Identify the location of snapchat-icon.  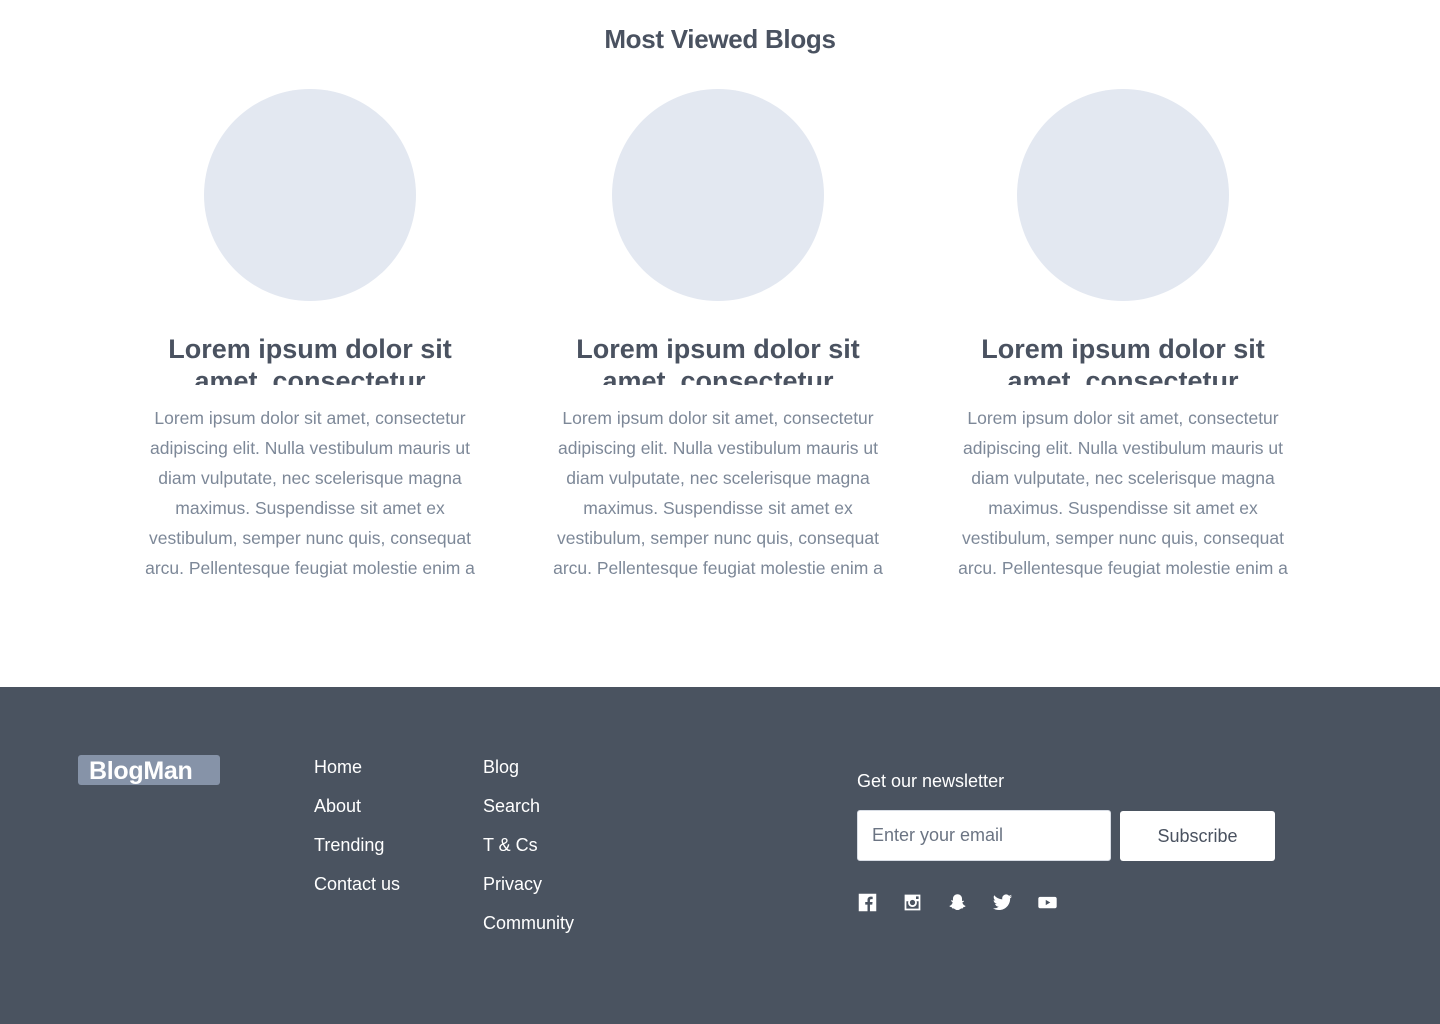
(957, 902).